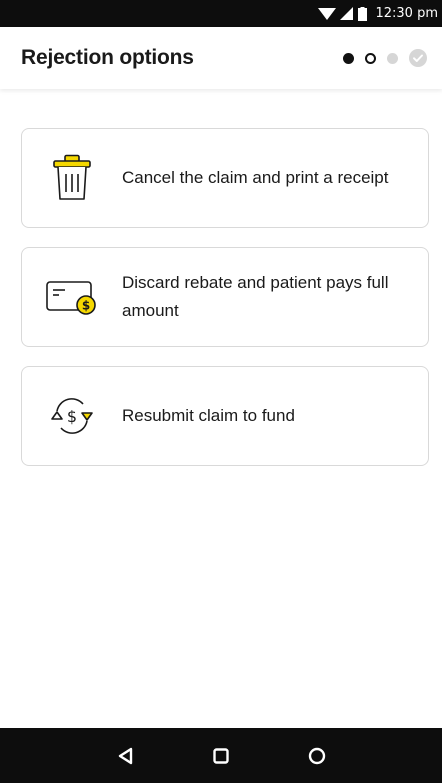 The height and width of the screenshot is (783, 442). I want to click on status-bar: 12:30 pm, so click(221, 13).